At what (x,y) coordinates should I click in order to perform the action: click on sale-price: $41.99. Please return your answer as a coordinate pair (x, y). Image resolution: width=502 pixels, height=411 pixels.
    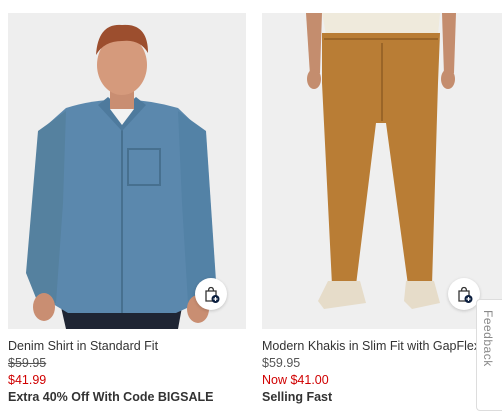
    Looking at the image, I should click on (27, 380).